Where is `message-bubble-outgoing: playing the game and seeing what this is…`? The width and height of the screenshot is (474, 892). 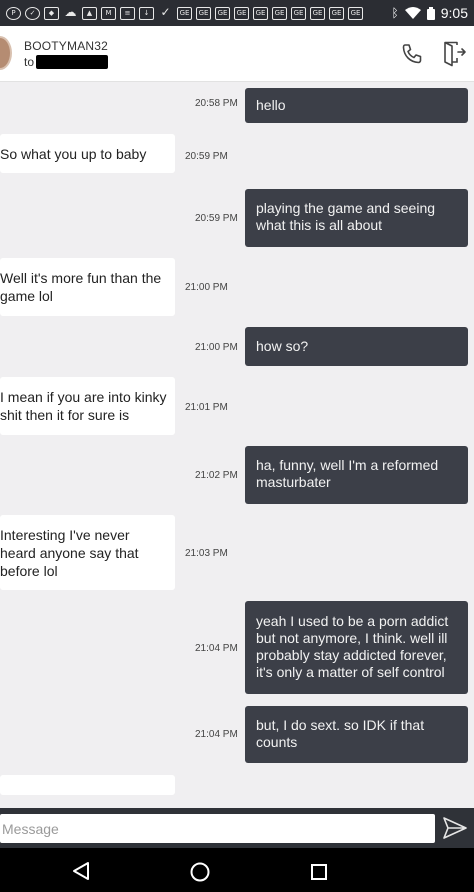 message-bubble-outgoing: playing the game and seeing what this is… is located at coordinates (356, 218).